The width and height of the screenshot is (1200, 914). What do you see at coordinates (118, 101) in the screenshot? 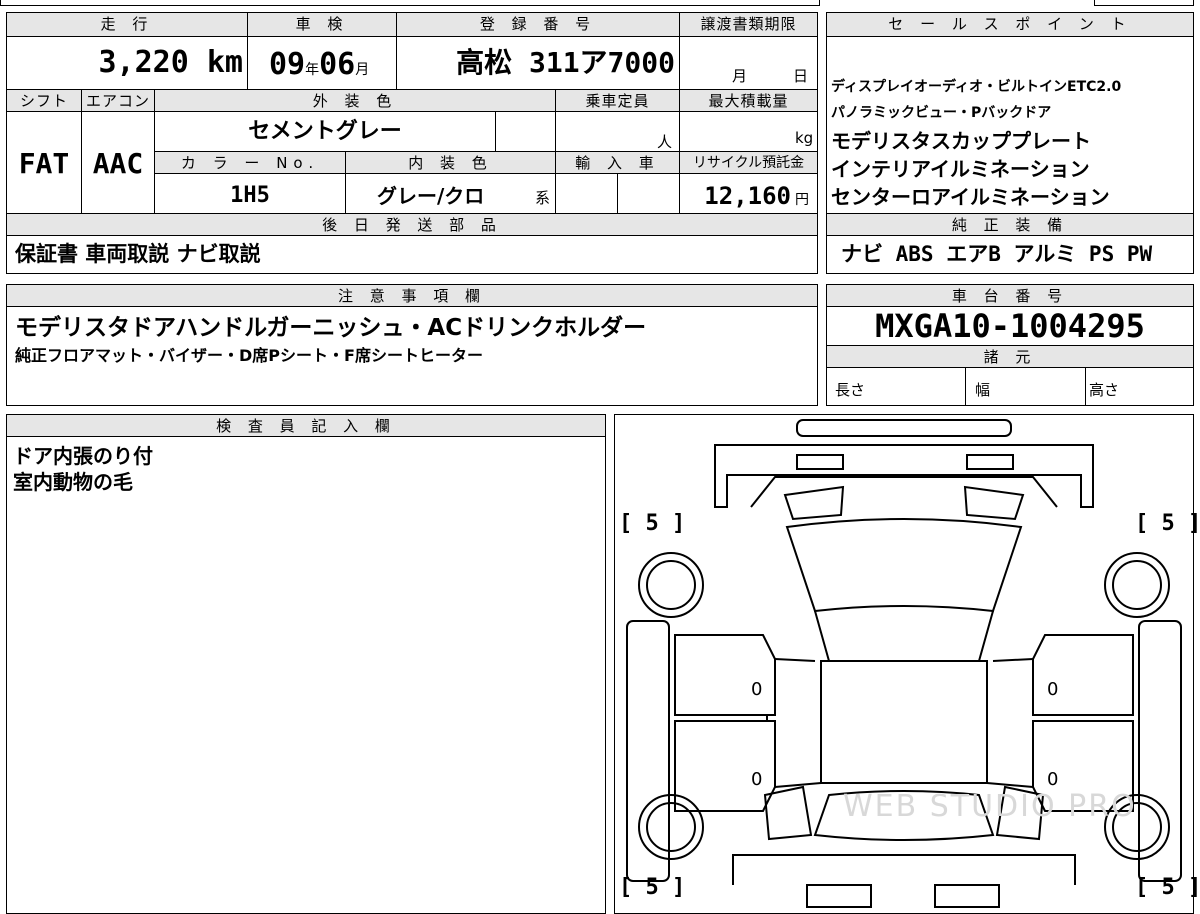
I see `aircon-header: エアコン` at bounding box center [118, 101].